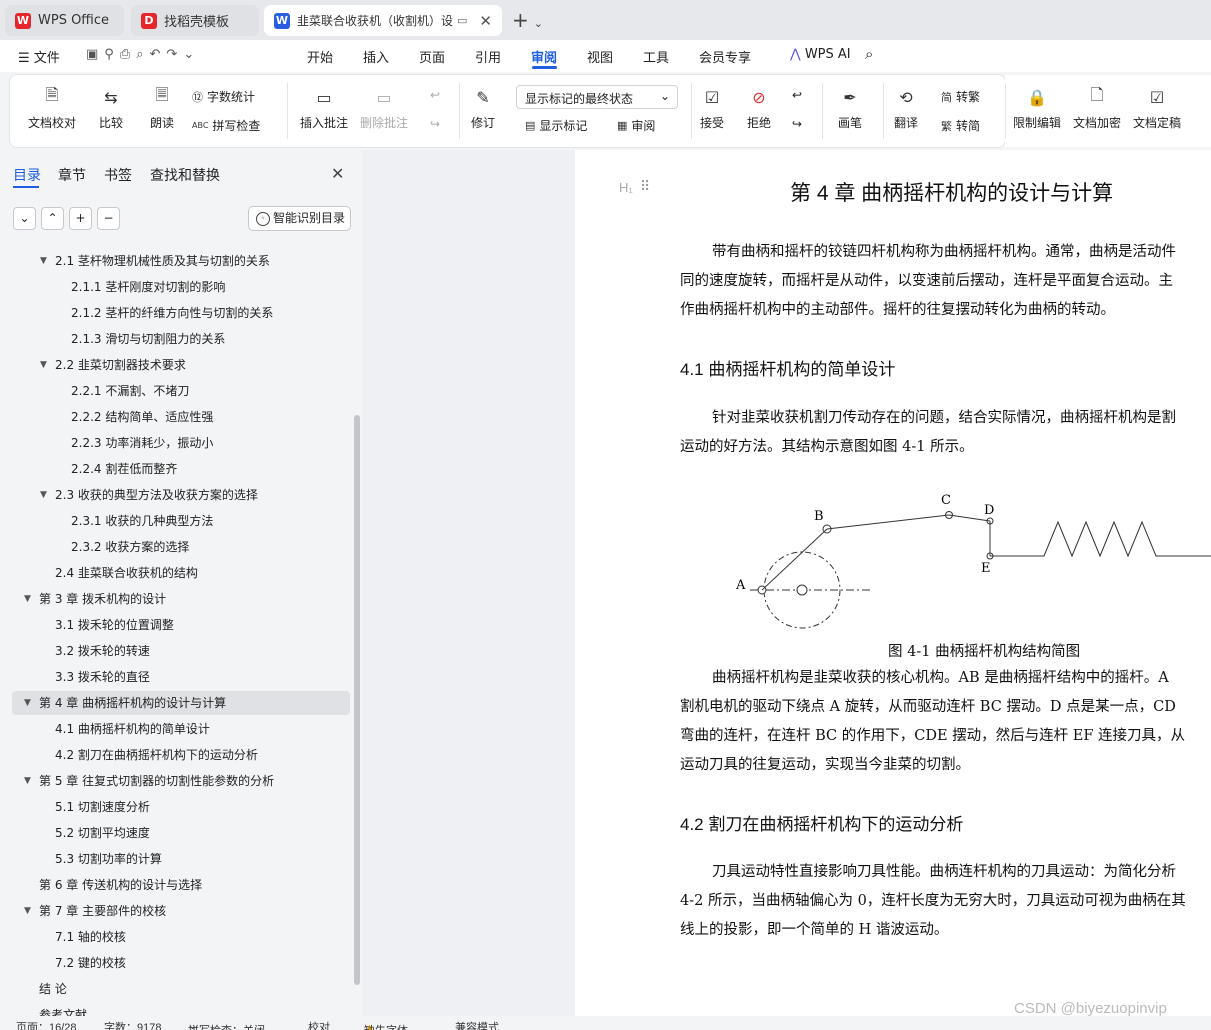  I want to click on next-change-icon: ↪, so click(797, 124).